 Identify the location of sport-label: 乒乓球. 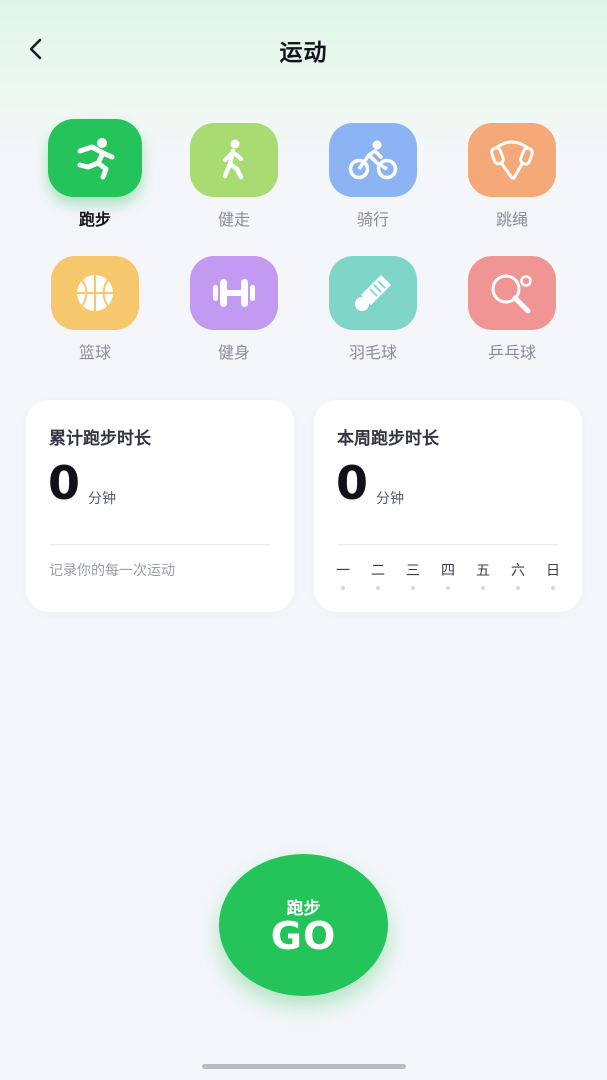
(511, 352).